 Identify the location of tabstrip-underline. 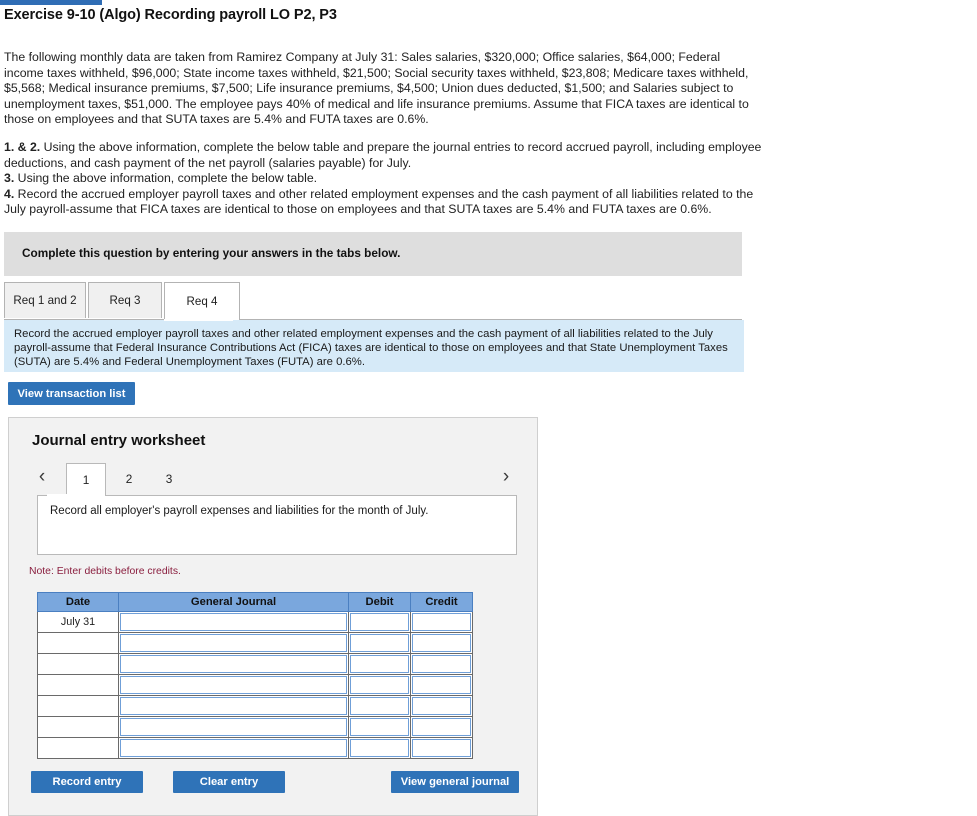
(373, 319).